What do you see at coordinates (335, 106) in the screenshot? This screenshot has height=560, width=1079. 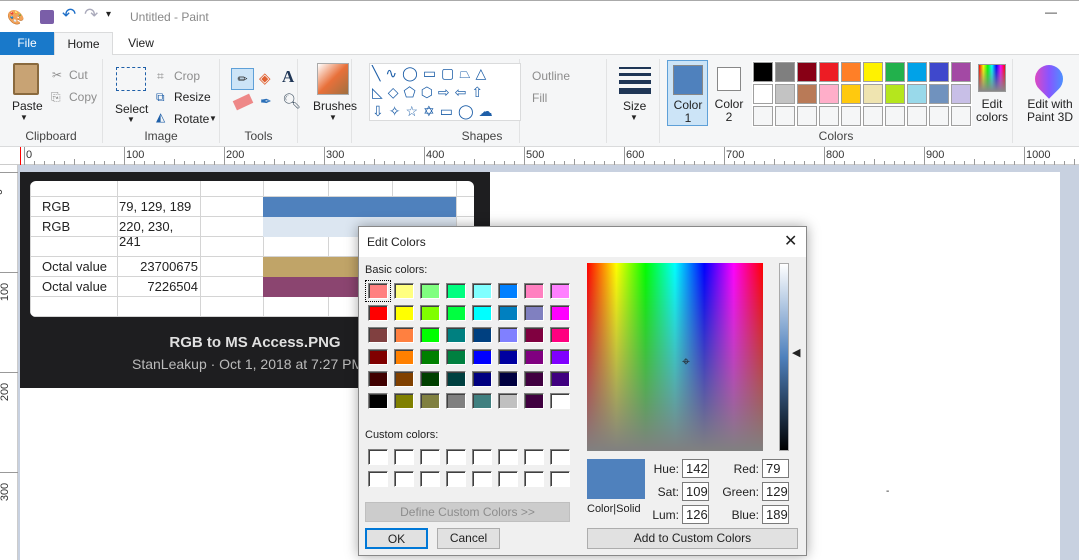 I see `brushes-button: Brushes` at bounding box center [335, 106].